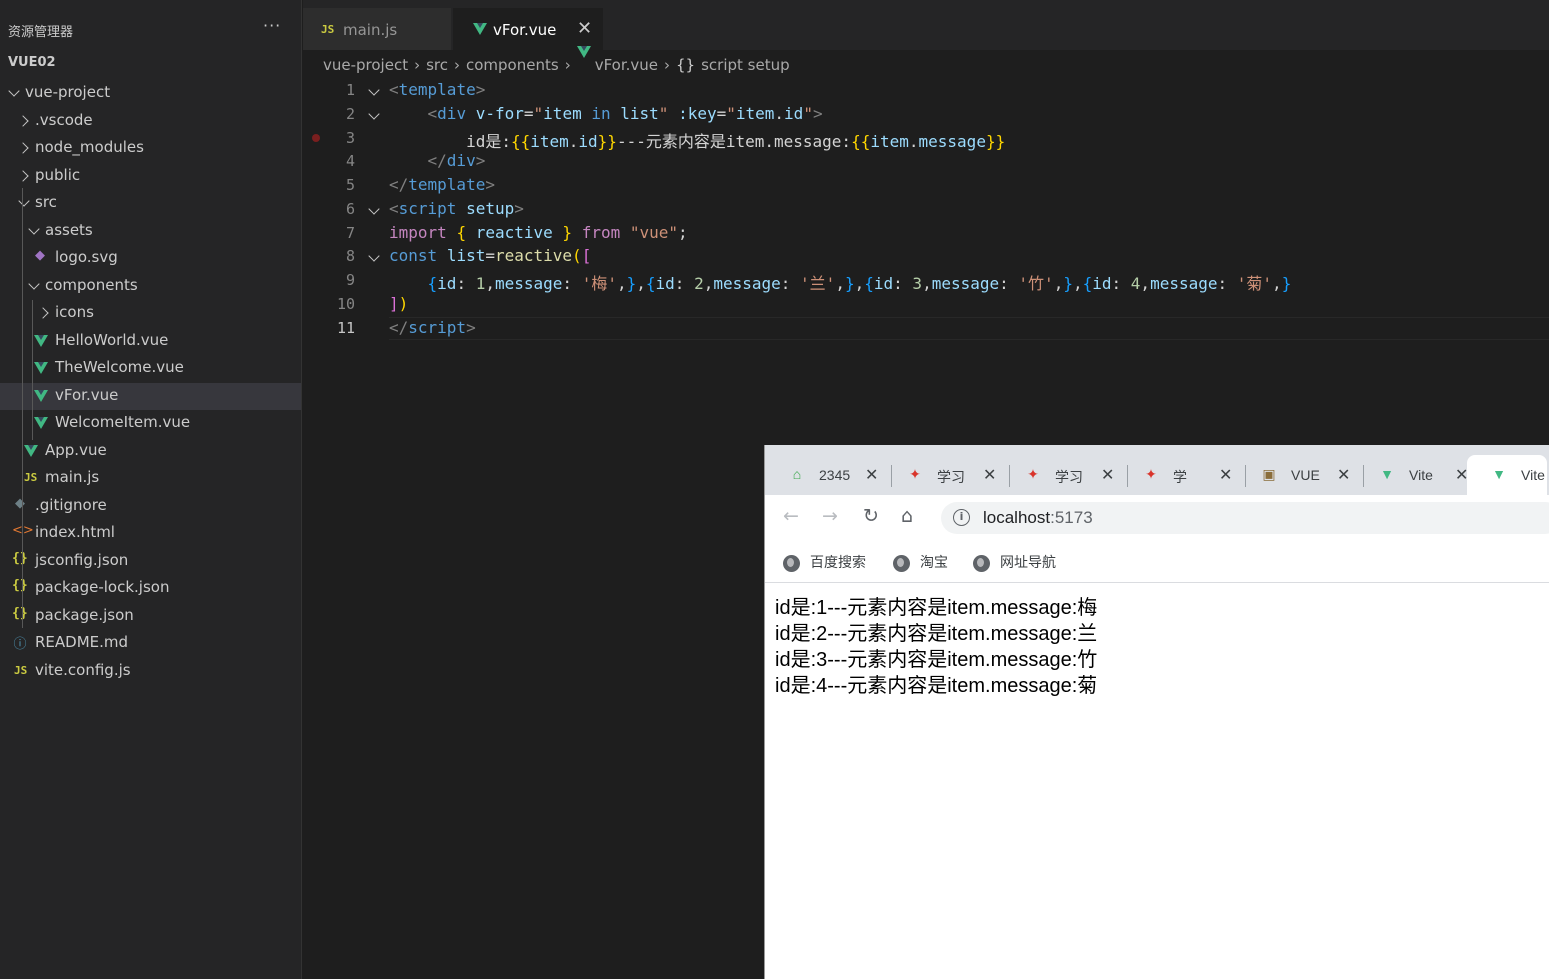 The height and width of the screenshot is (979, 1549). Describe the element at coordinates (150, 478) in the screenshot. I see `tree-item: JS main.js` at that location.